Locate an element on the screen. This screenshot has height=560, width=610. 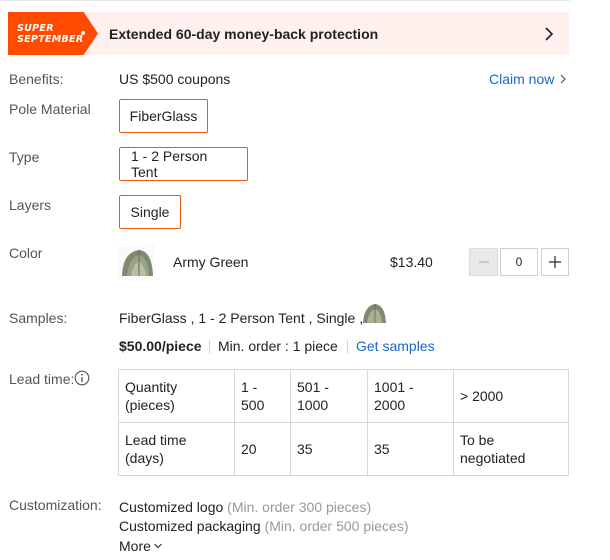
customization-label: Customization: is located at coordinates (55, 505).